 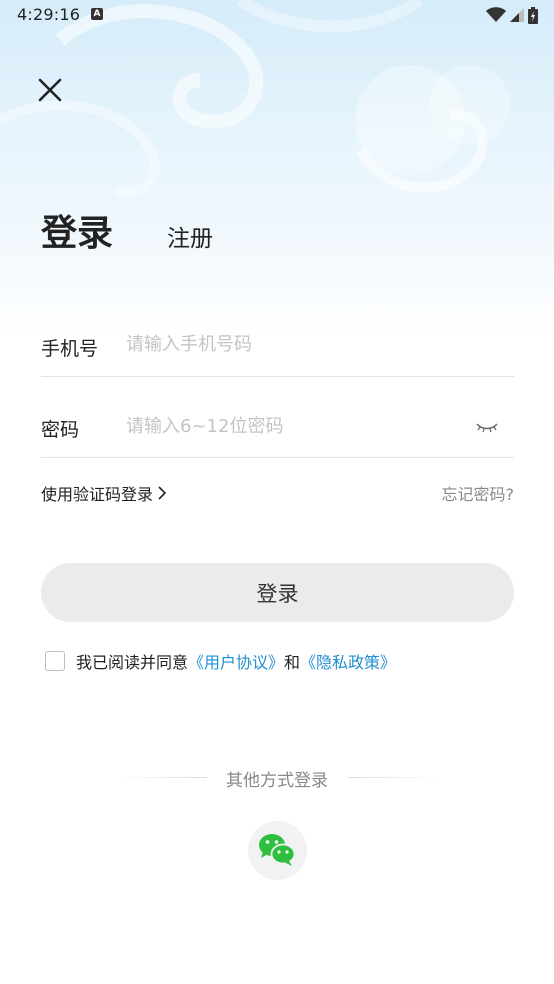 What do you see at coordinates (236, 661) in the screenshot?
I see `user-agreement-link: 《用户协议》` at bounding box center [236, 661].